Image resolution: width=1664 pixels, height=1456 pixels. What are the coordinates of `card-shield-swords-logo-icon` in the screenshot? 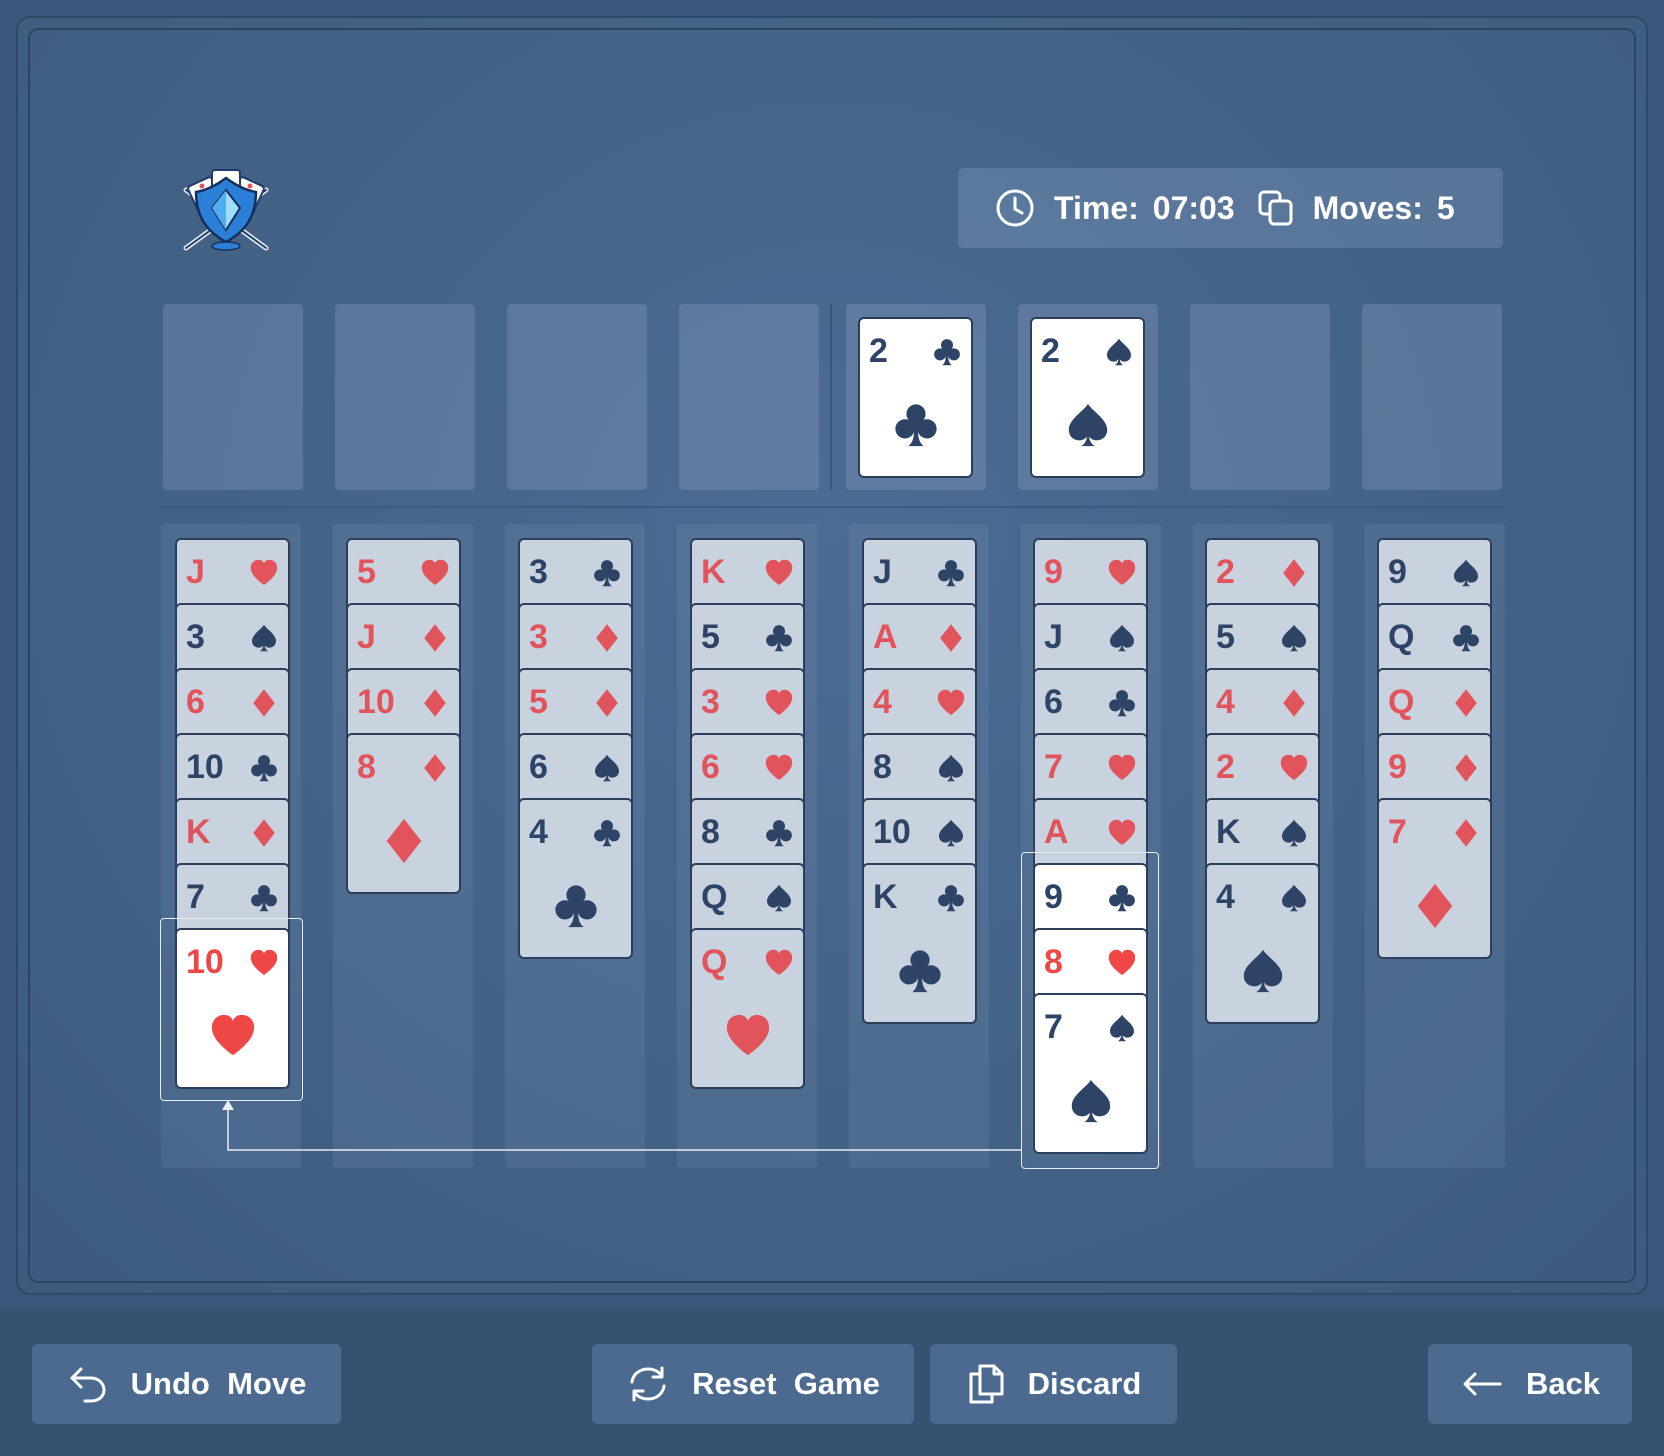 It's located at (226, 210).